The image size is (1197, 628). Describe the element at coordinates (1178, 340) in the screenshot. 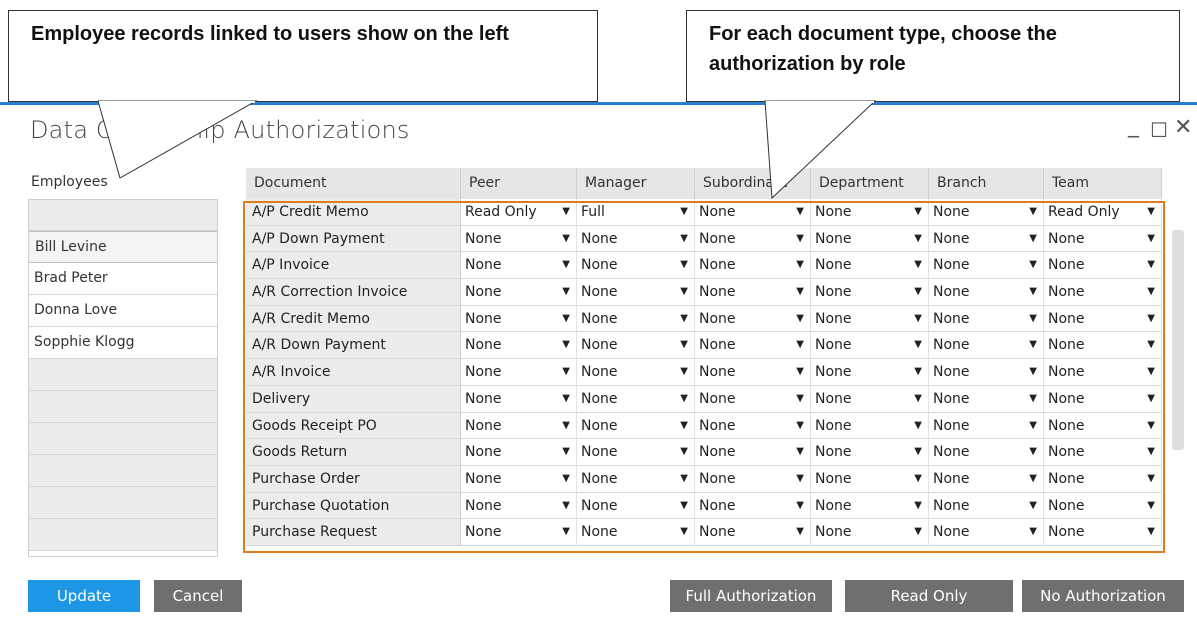

I see `grid-scrollbar` at that location.